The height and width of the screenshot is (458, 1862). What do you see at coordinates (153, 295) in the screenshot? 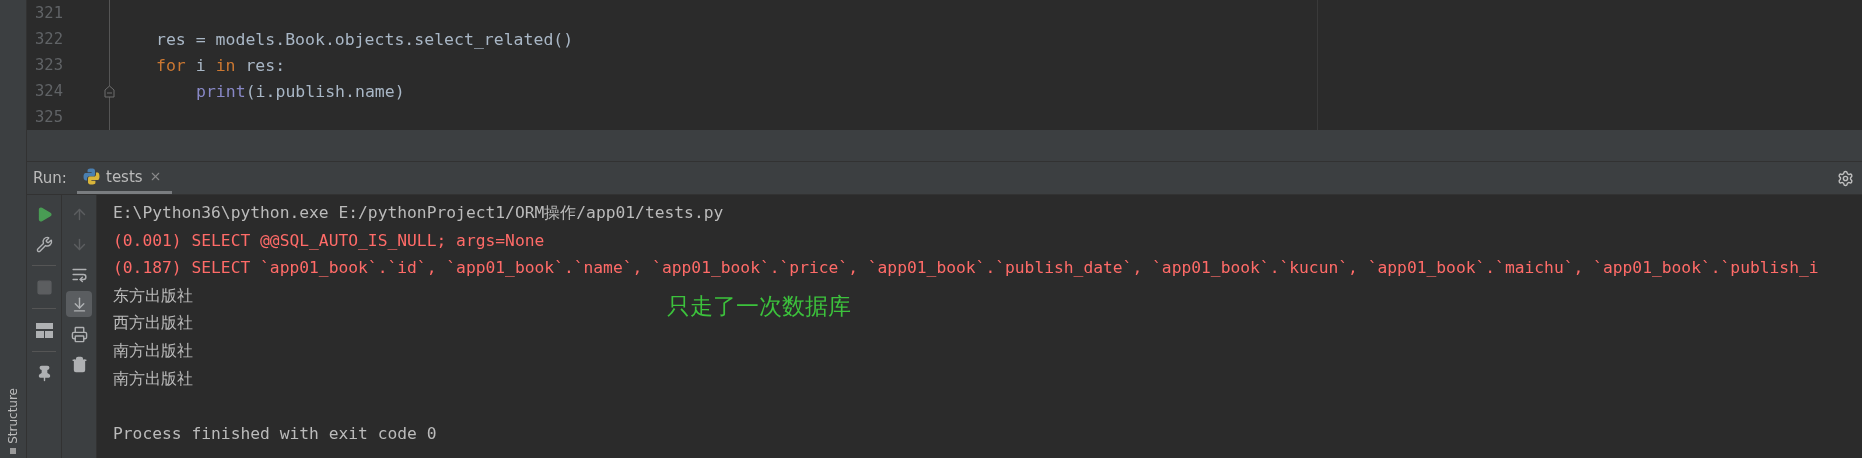
I see `console-line: 东方出版社` at bounding box center [153, 295].